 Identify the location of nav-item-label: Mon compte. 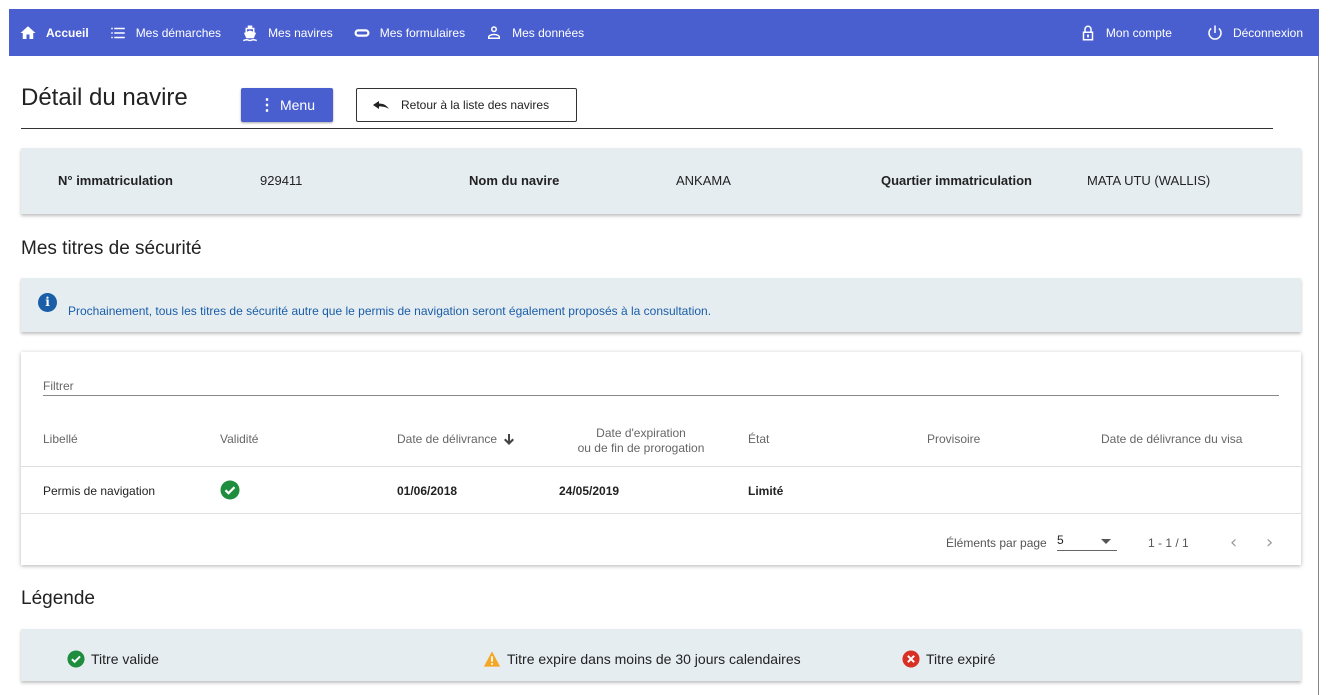
(1138, 32).